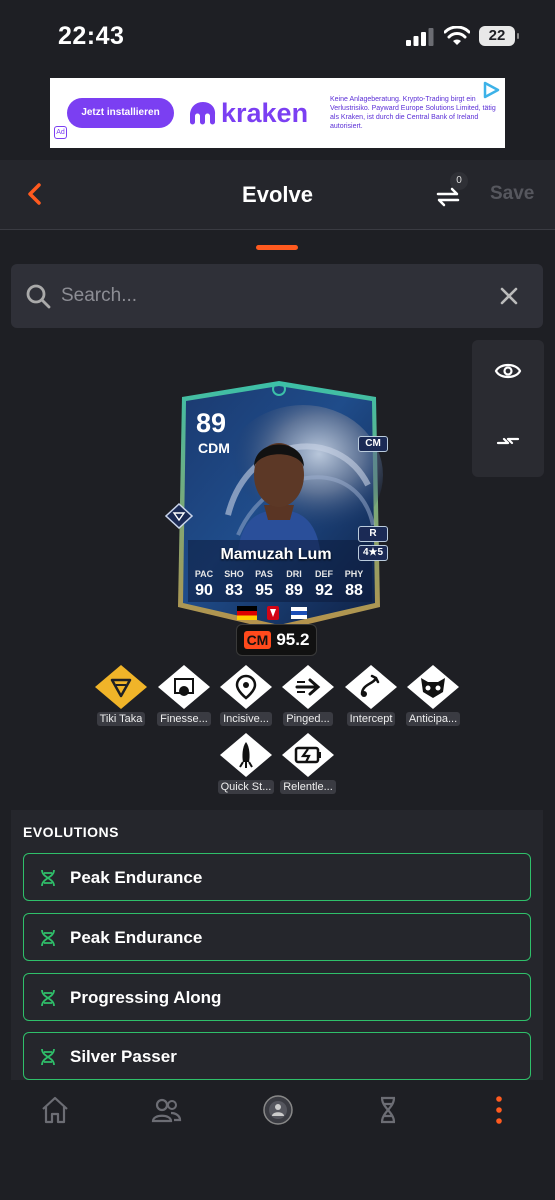  What do you see at coordinates (257, 640) in the screenshot?
I see `chem-position: CM` at bounding box center [257, 640].